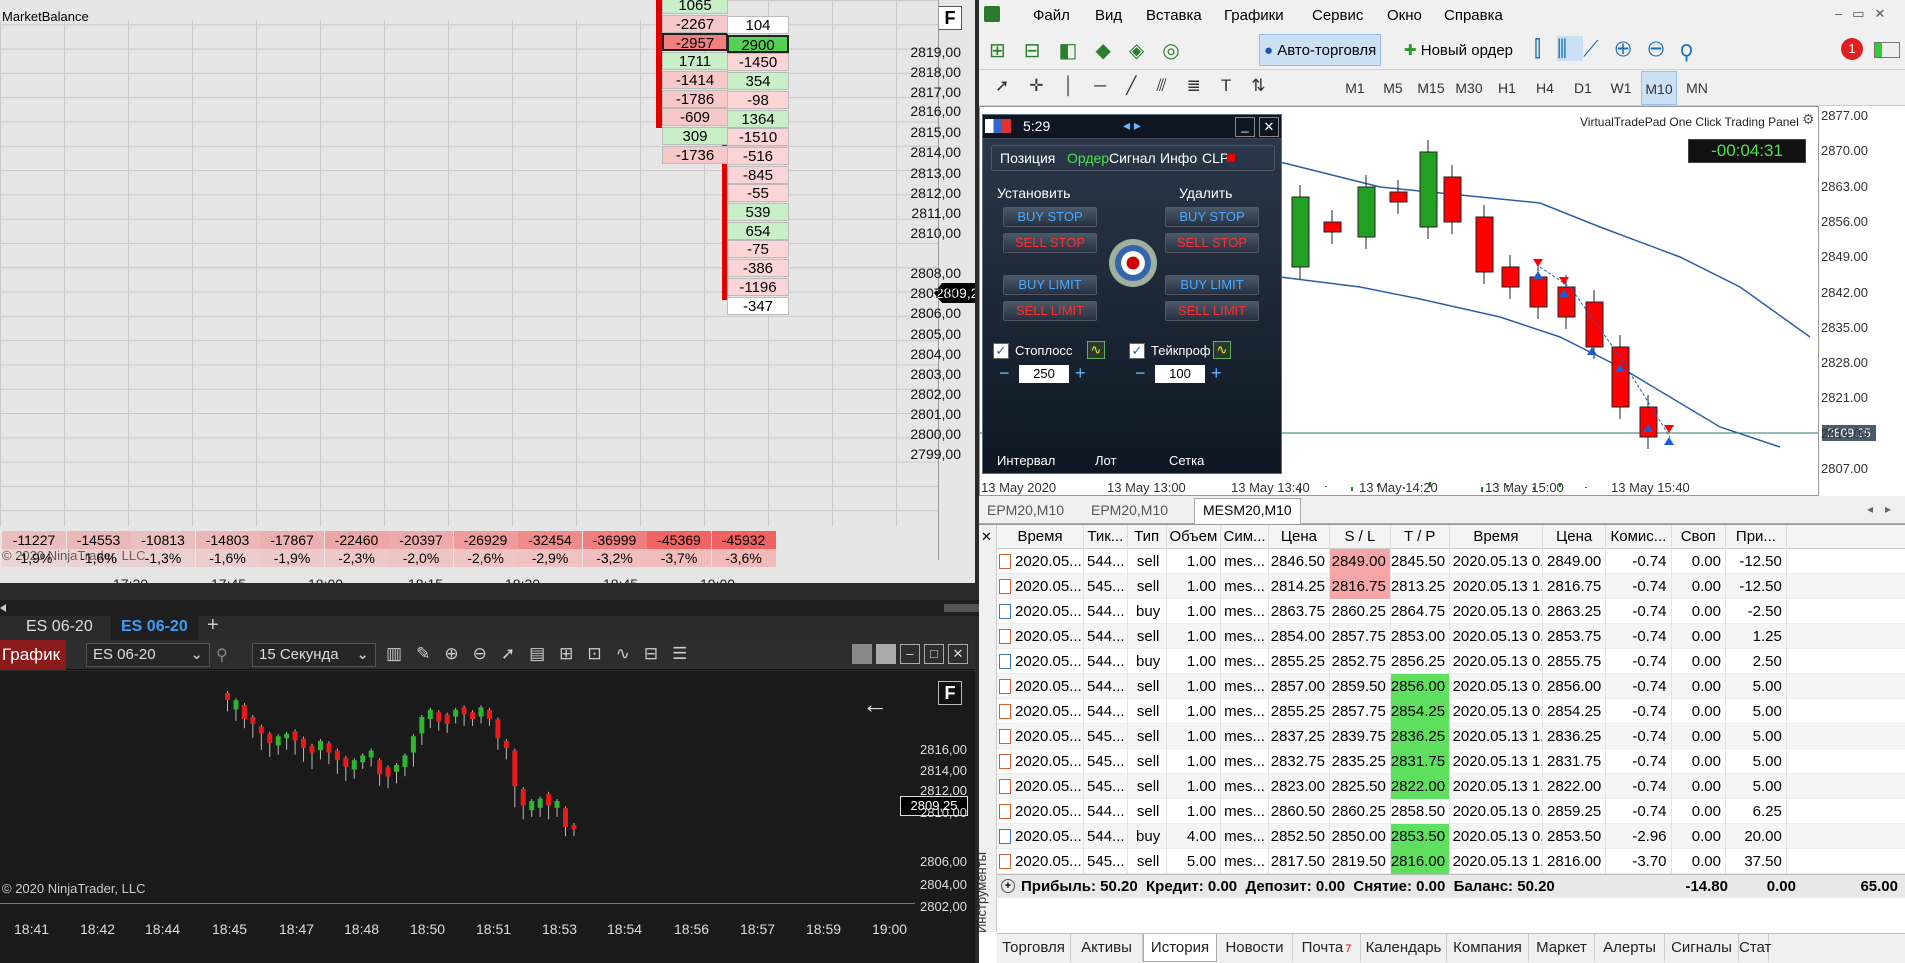  What do you see at coordinates (1008, 886) in the screenshot?
I see `plus-icon: +` at bounding box center [1008, 886].